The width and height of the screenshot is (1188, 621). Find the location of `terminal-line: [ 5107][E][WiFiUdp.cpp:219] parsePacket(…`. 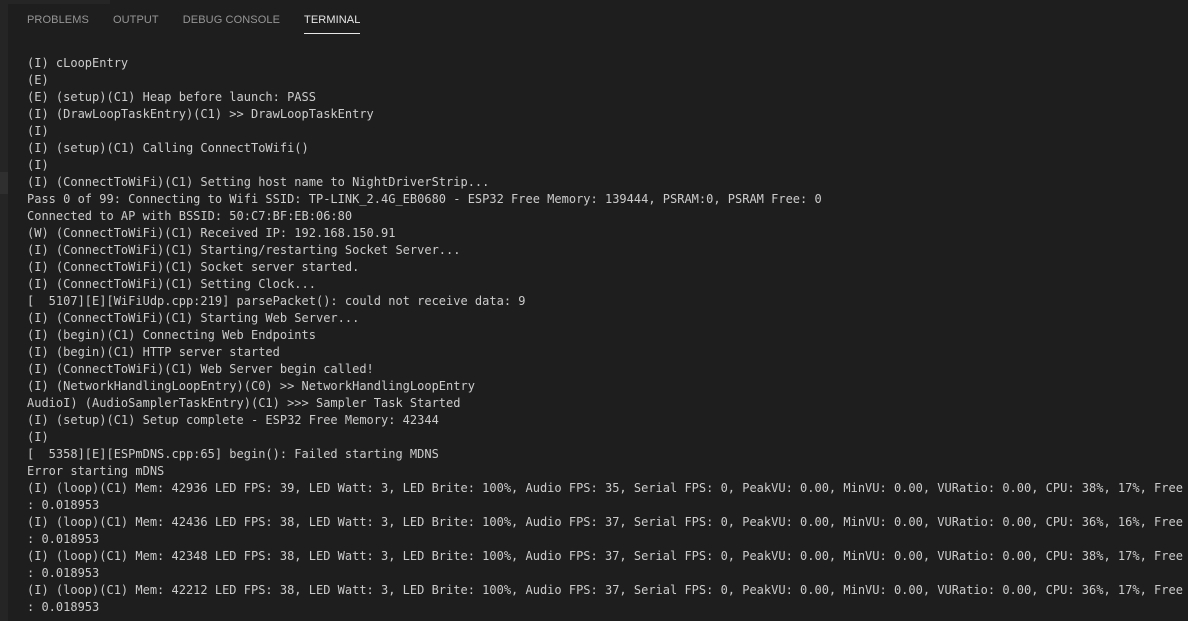

terminal-line: [ 5107][E][WiFiUdp.cpp:219] parsePacket(… is located at coordinates (276, 301).